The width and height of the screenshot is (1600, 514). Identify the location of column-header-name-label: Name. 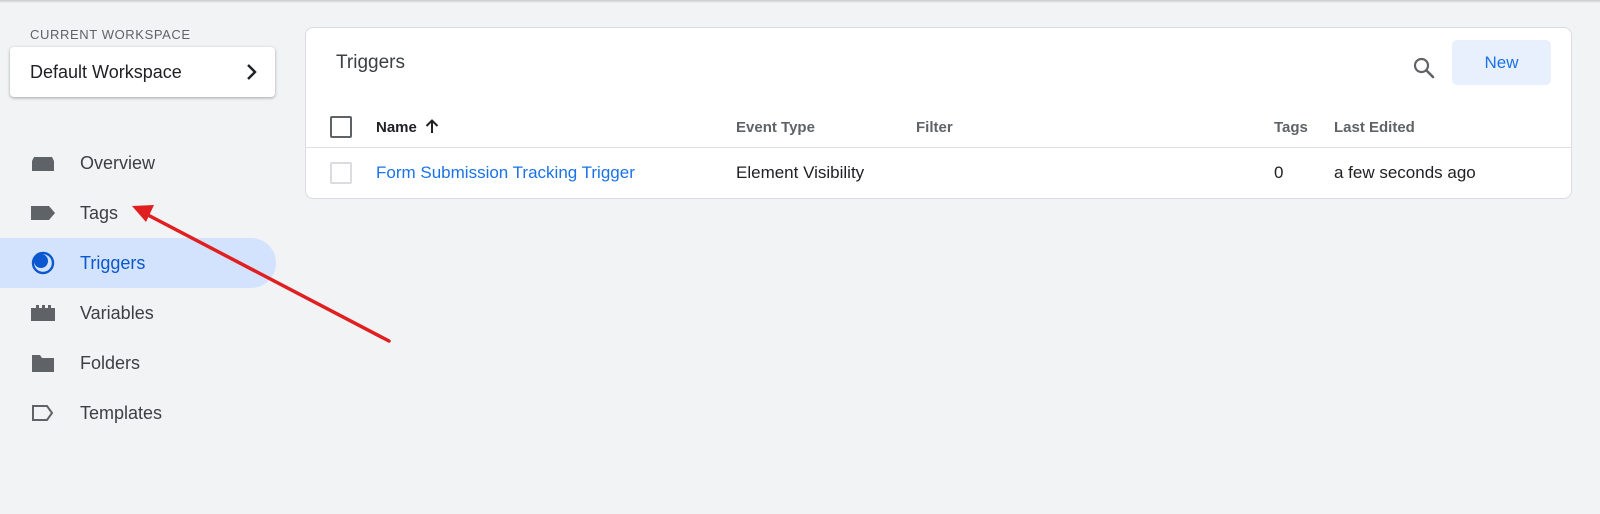
(396, 127).